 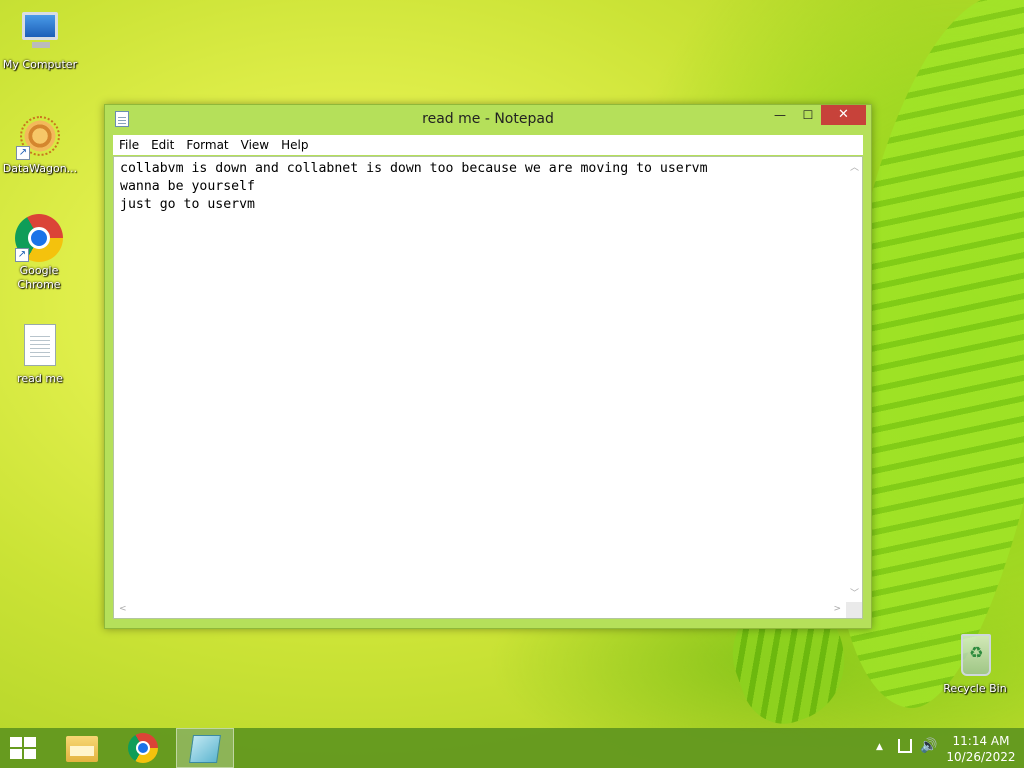 What do you see at coordinates (40, 378) in the screenshot?
I see `desktop-icon-label: read me` at bounding box center [40, 378].